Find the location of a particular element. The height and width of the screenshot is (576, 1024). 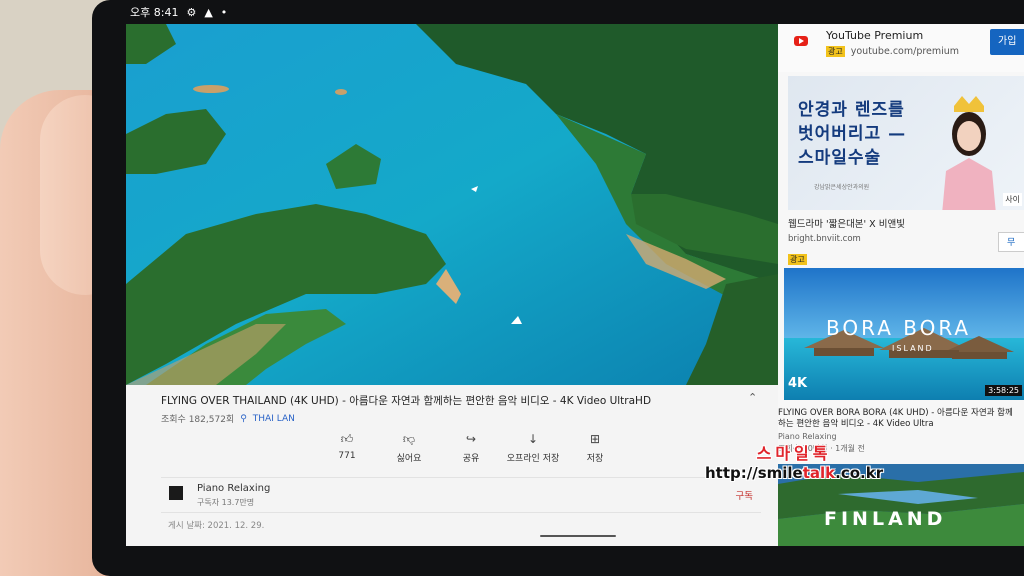

save-icon: ⊞ is located at coordinates (595, 439).